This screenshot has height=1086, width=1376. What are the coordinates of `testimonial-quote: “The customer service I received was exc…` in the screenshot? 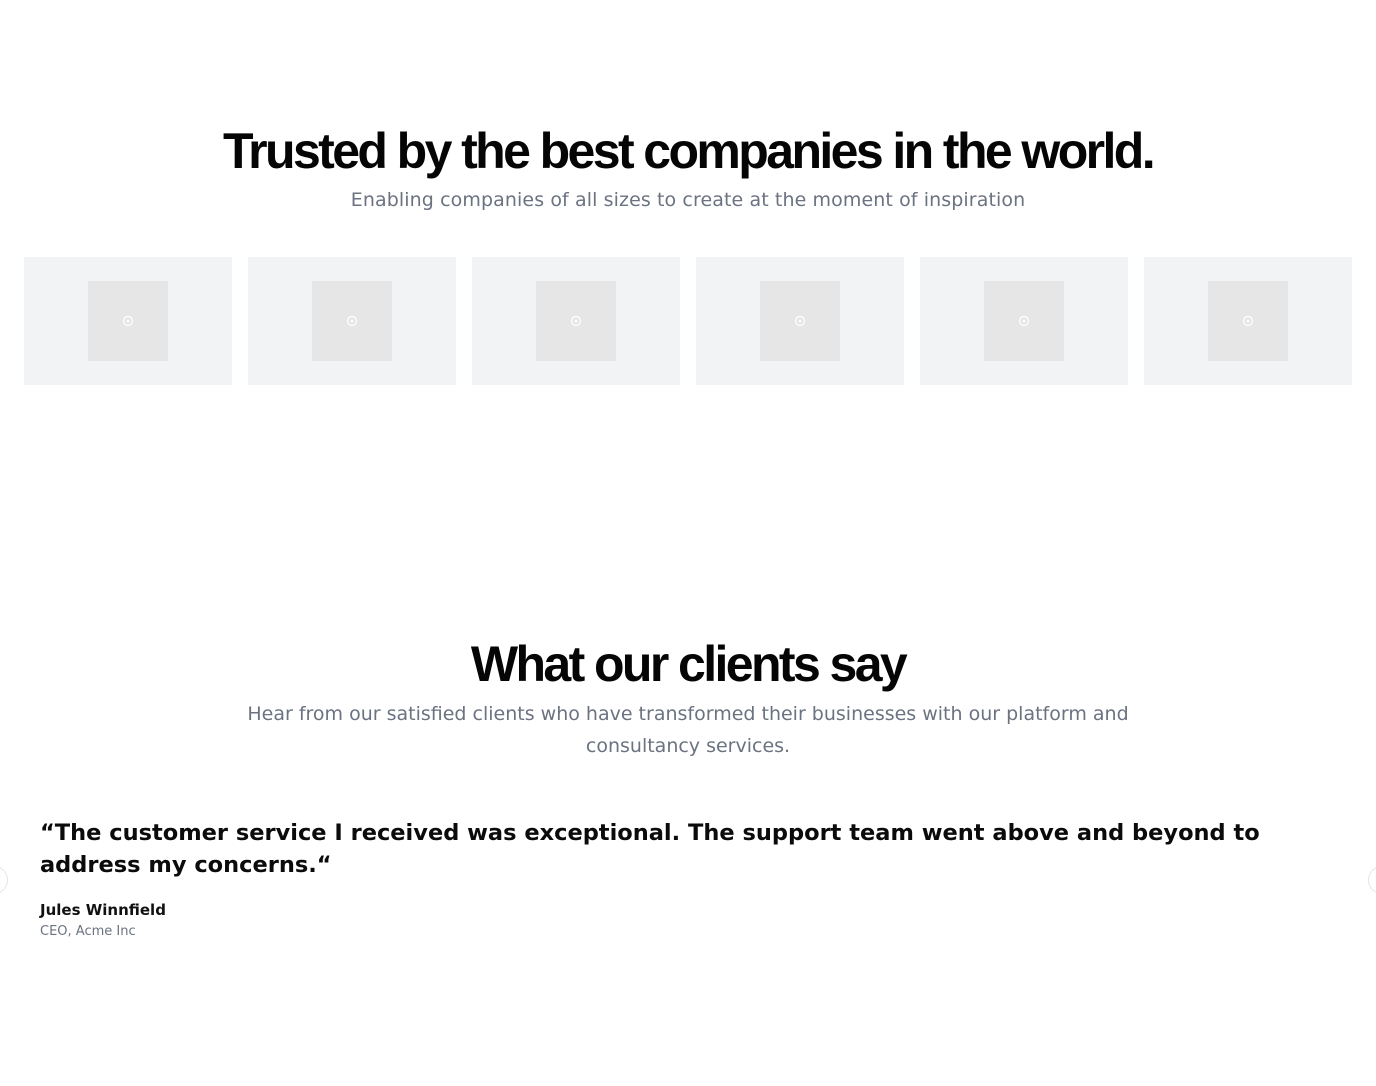 It's located at (650, 849).